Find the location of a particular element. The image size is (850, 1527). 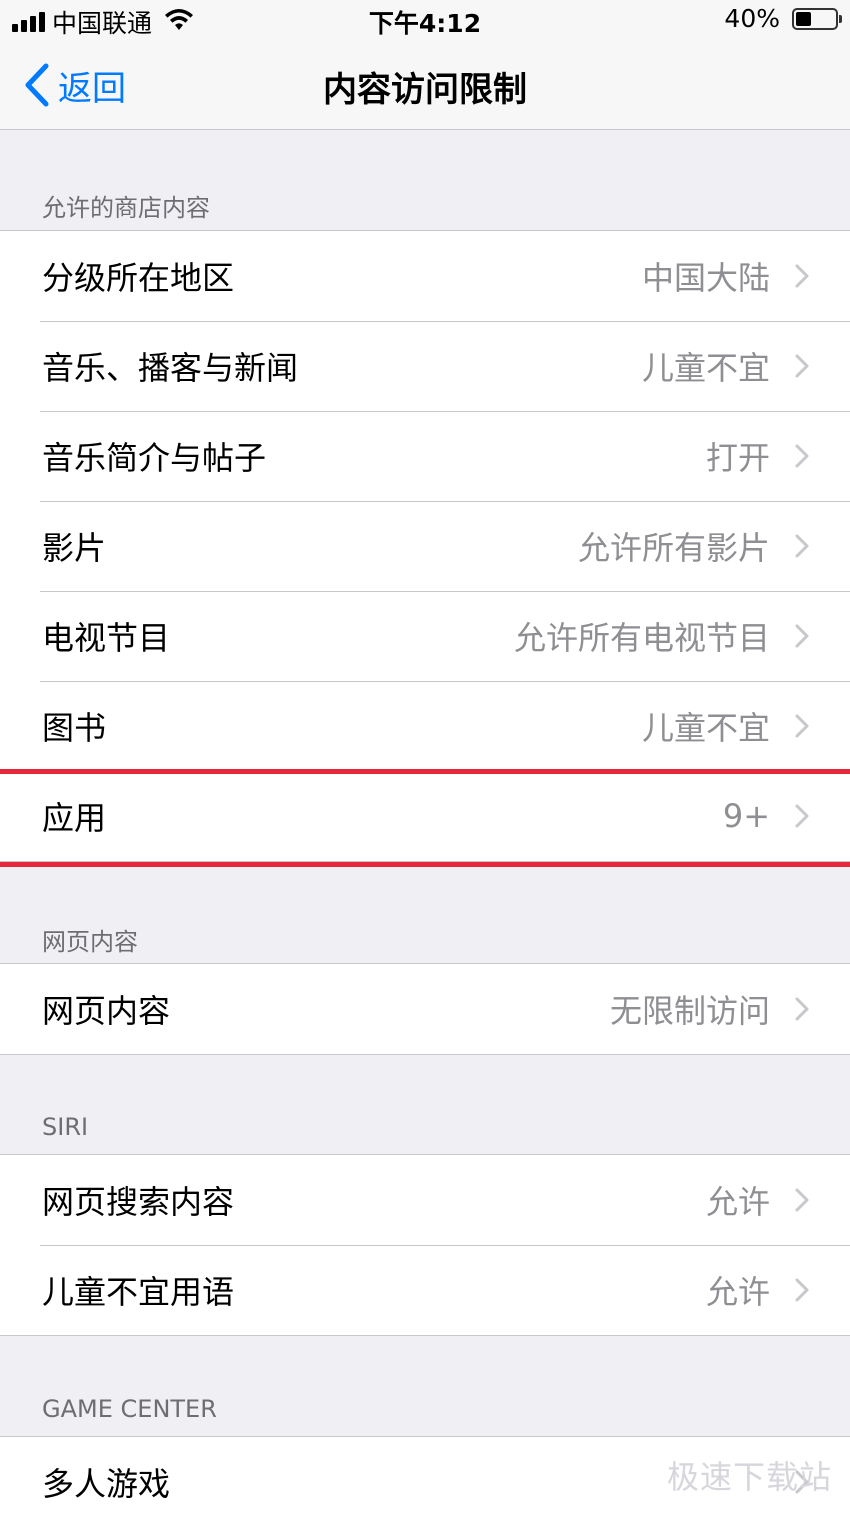

status-bar: 中国联通 下午4:12 40% is located at coordinates (425, 20).